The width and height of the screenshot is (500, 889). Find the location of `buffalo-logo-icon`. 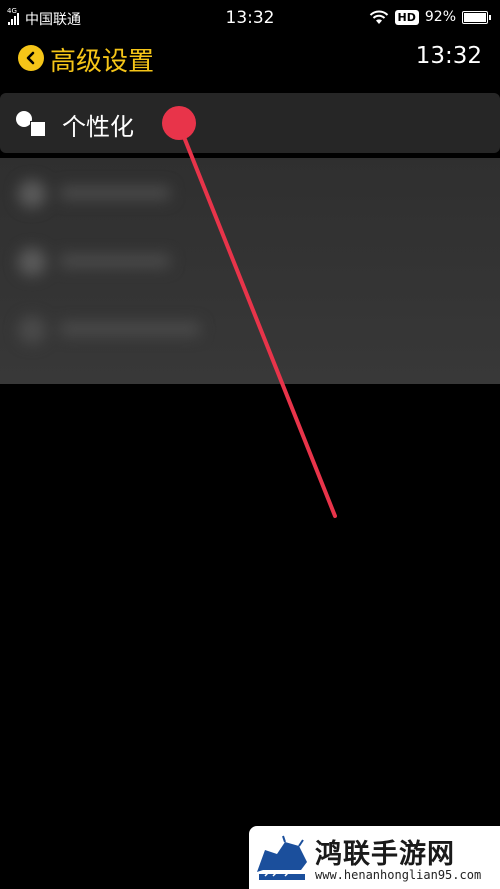

buffalo-logo-icon is located at coordinates (282, 857).